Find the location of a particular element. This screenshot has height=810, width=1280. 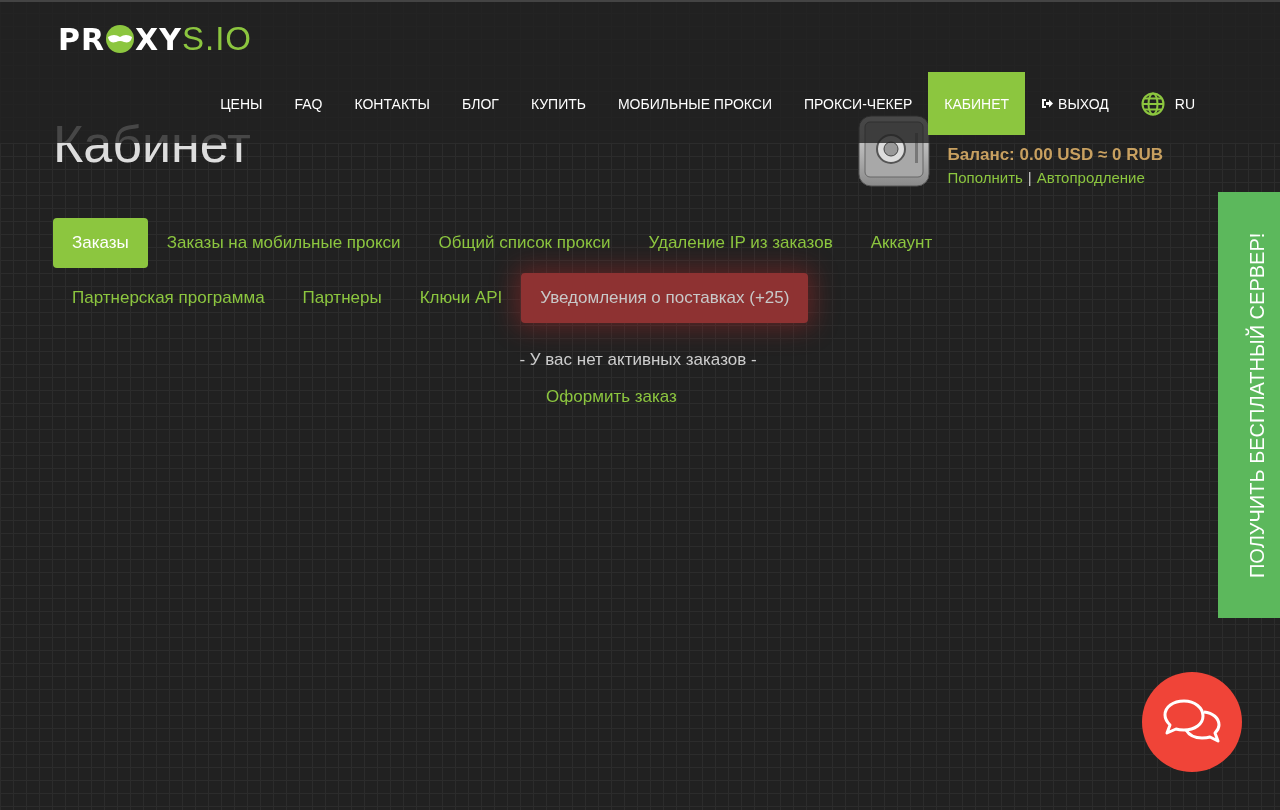

order-link: Оформить заказ is located at coordinates (611, 397).